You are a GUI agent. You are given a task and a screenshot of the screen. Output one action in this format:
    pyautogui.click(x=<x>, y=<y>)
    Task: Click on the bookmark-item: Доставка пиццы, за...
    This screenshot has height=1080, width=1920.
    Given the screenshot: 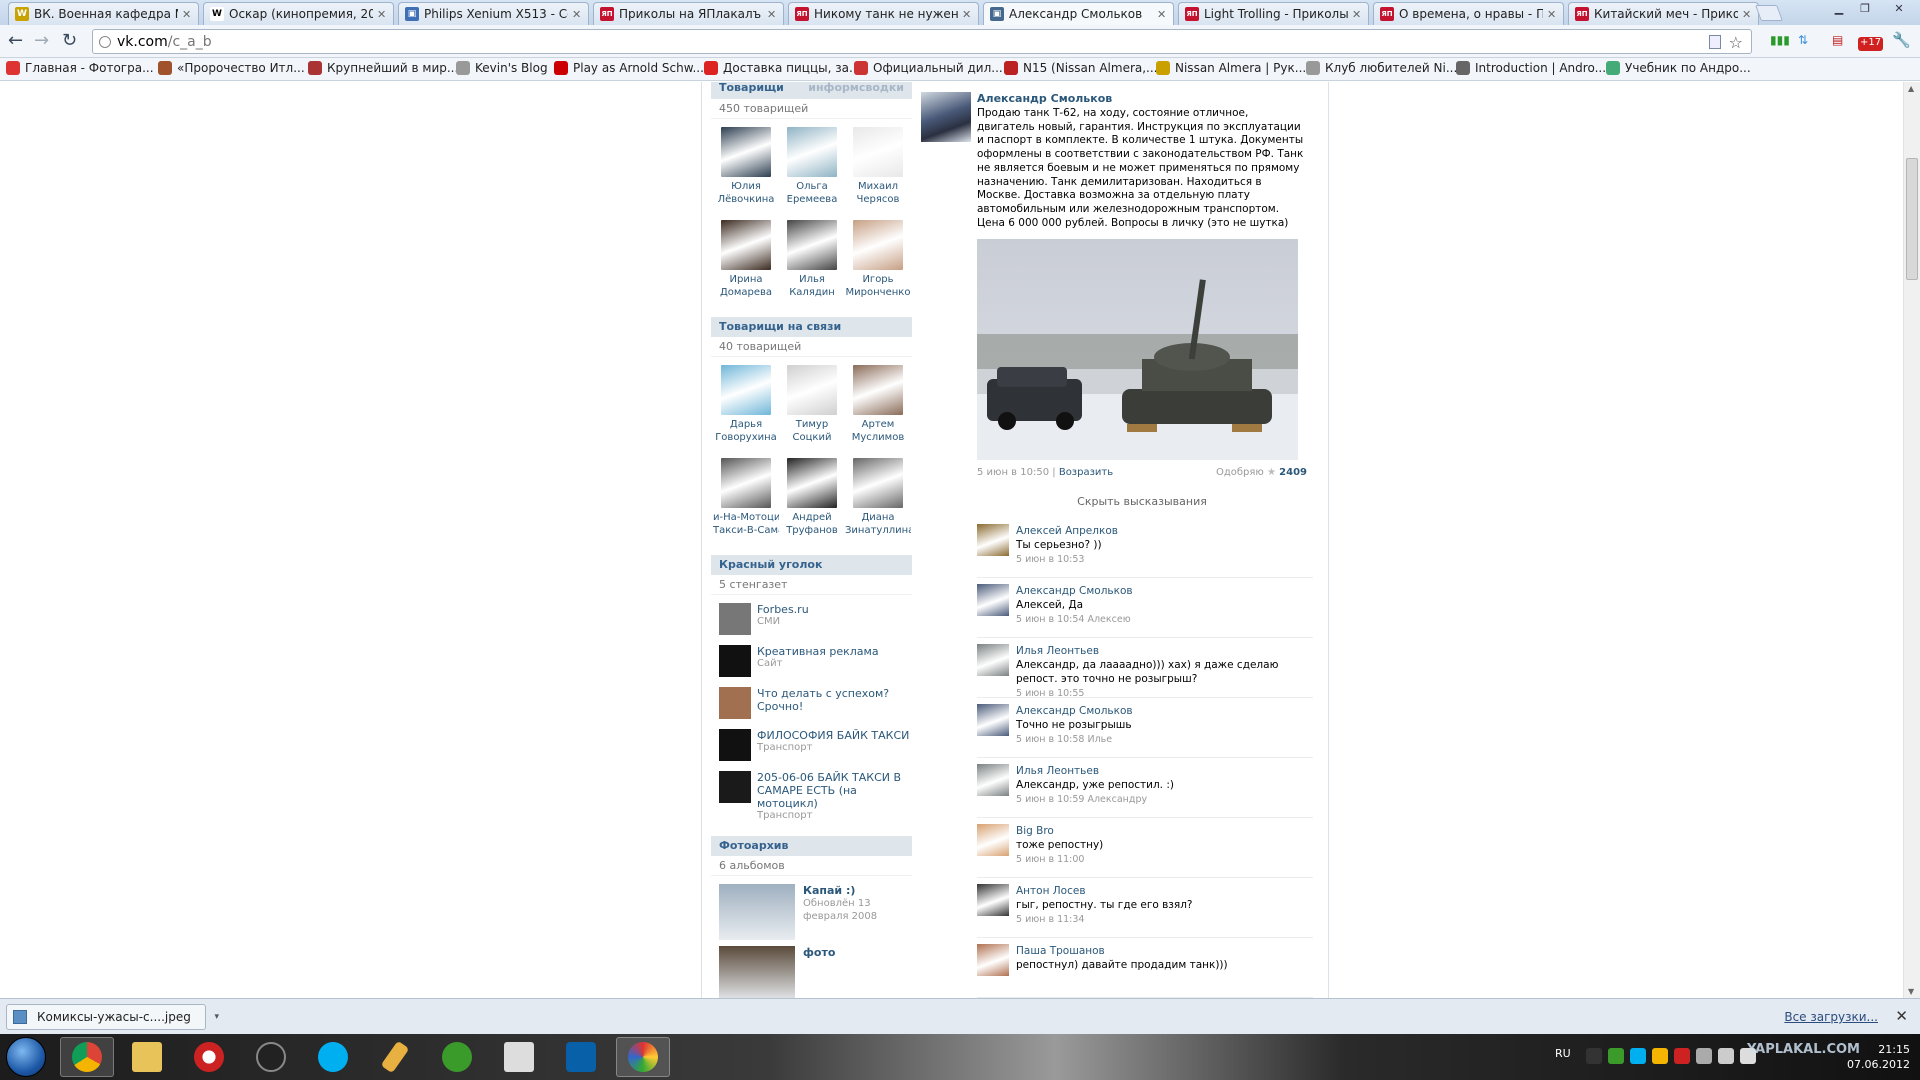 What is the action you would take?
    pyautogui.click(x=782, y=68)
    